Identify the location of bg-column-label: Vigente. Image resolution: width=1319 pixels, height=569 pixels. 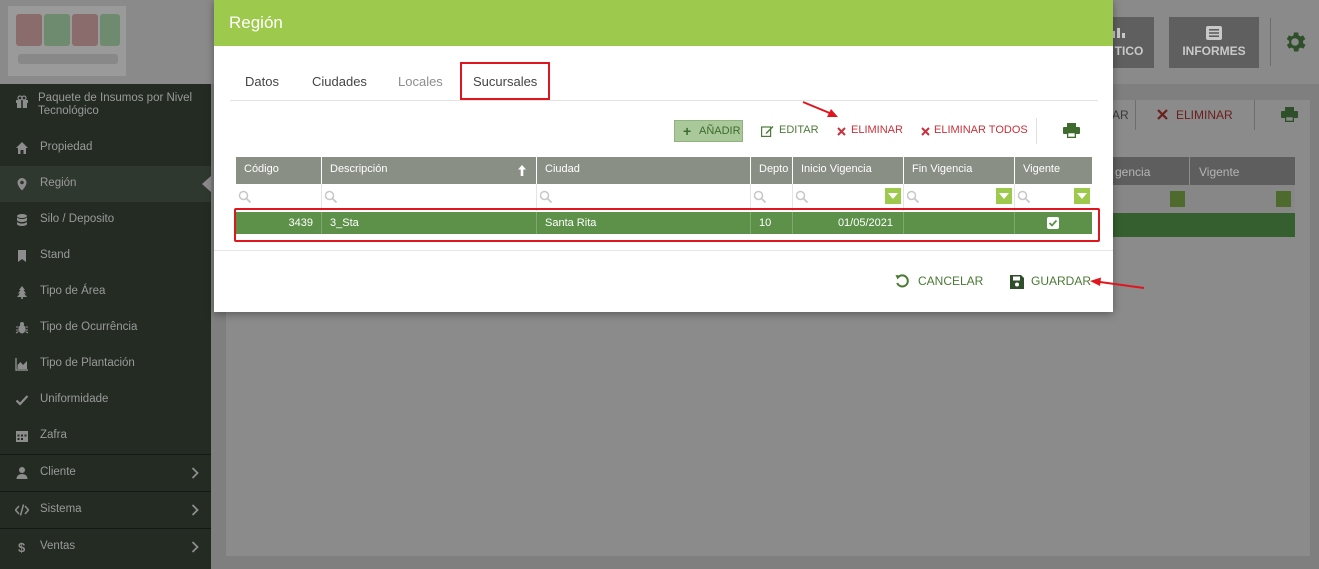
(1219, 172).